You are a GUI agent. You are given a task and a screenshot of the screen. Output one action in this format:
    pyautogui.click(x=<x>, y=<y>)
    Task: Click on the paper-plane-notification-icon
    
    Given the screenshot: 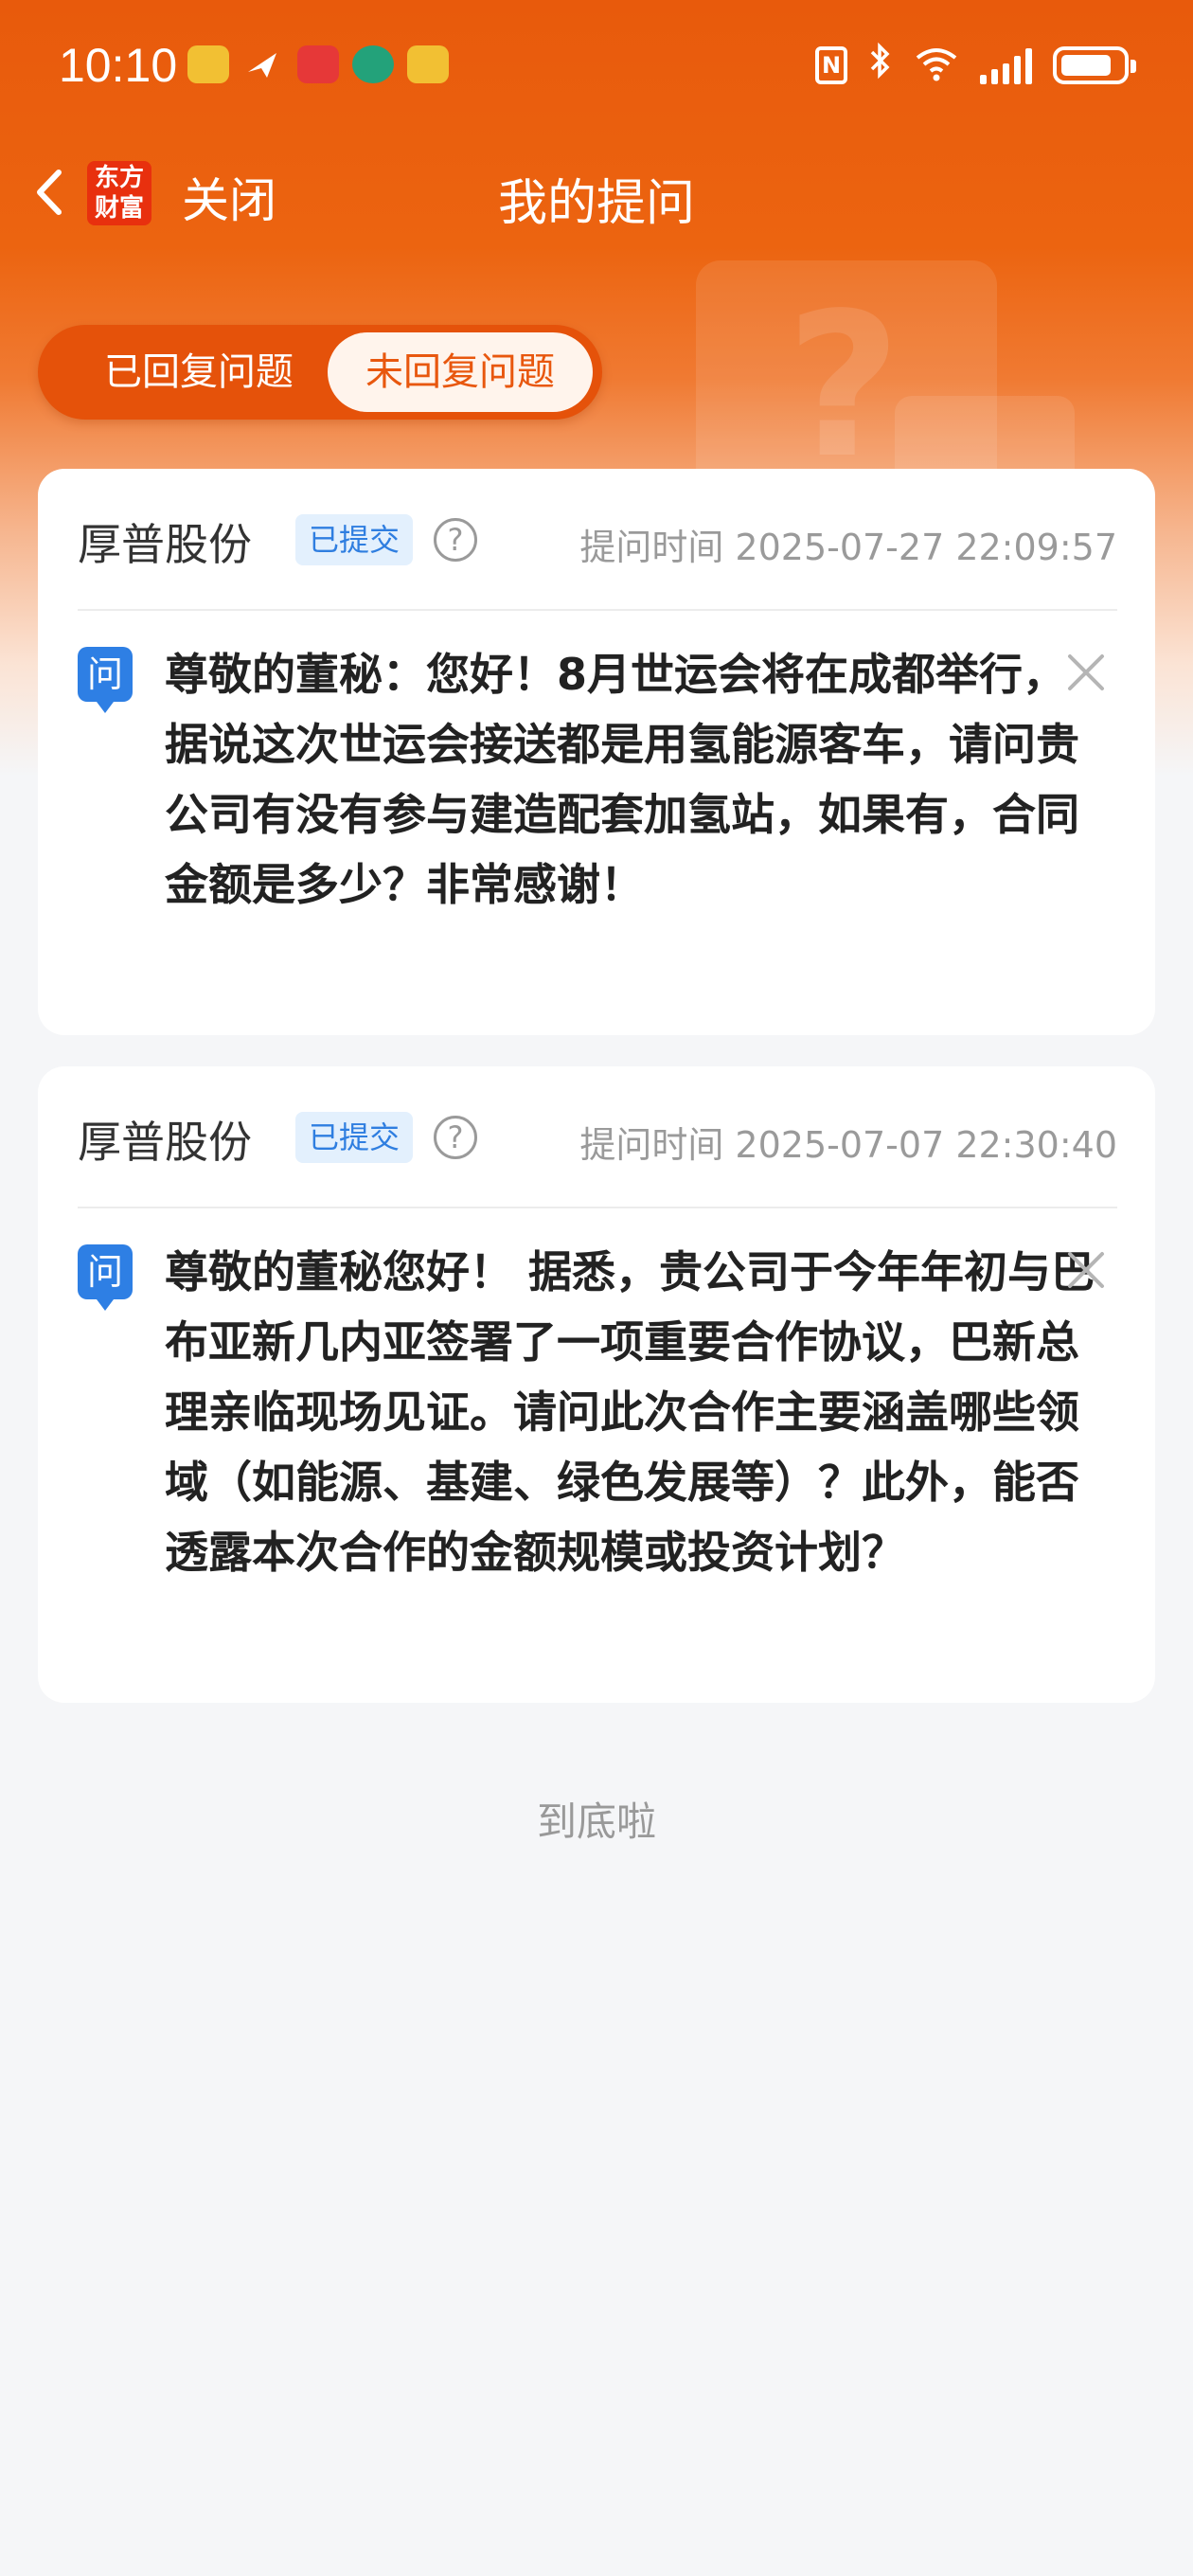 What is the action you would take?
    pyautogui.click(x=263, y=64)
    